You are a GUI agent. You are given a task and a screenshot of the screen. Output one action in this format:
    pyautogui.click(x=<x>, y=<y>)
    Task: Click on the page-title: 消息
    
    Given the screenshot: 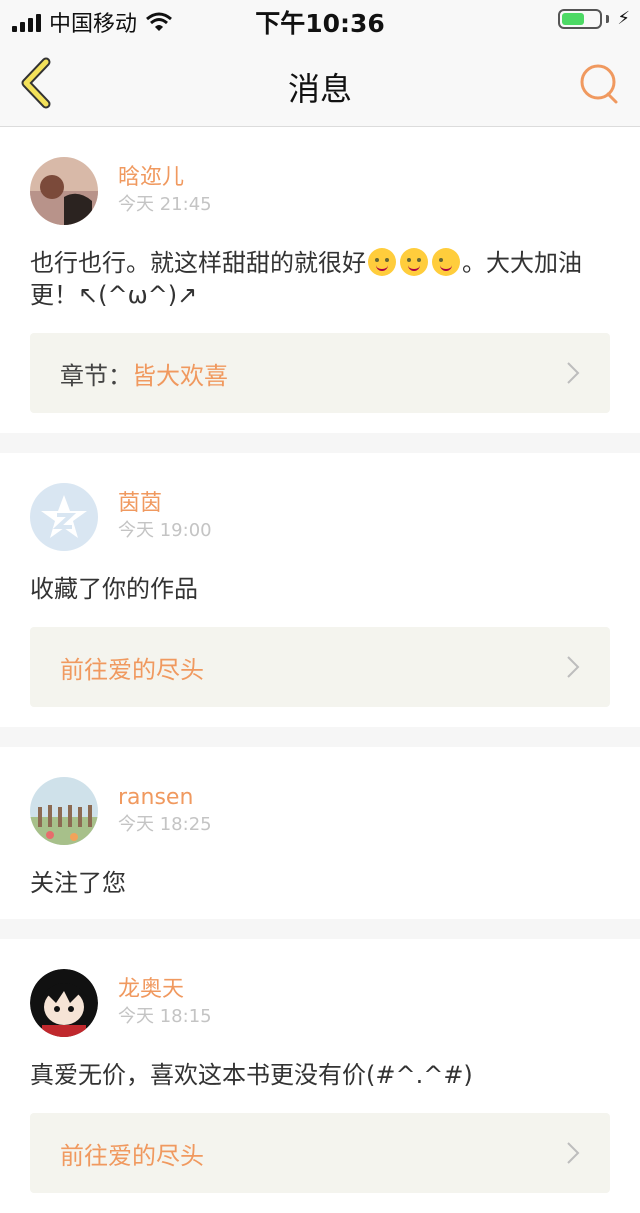 What is the action you would take?
    pyautogui.click(x=319, y=89)
    